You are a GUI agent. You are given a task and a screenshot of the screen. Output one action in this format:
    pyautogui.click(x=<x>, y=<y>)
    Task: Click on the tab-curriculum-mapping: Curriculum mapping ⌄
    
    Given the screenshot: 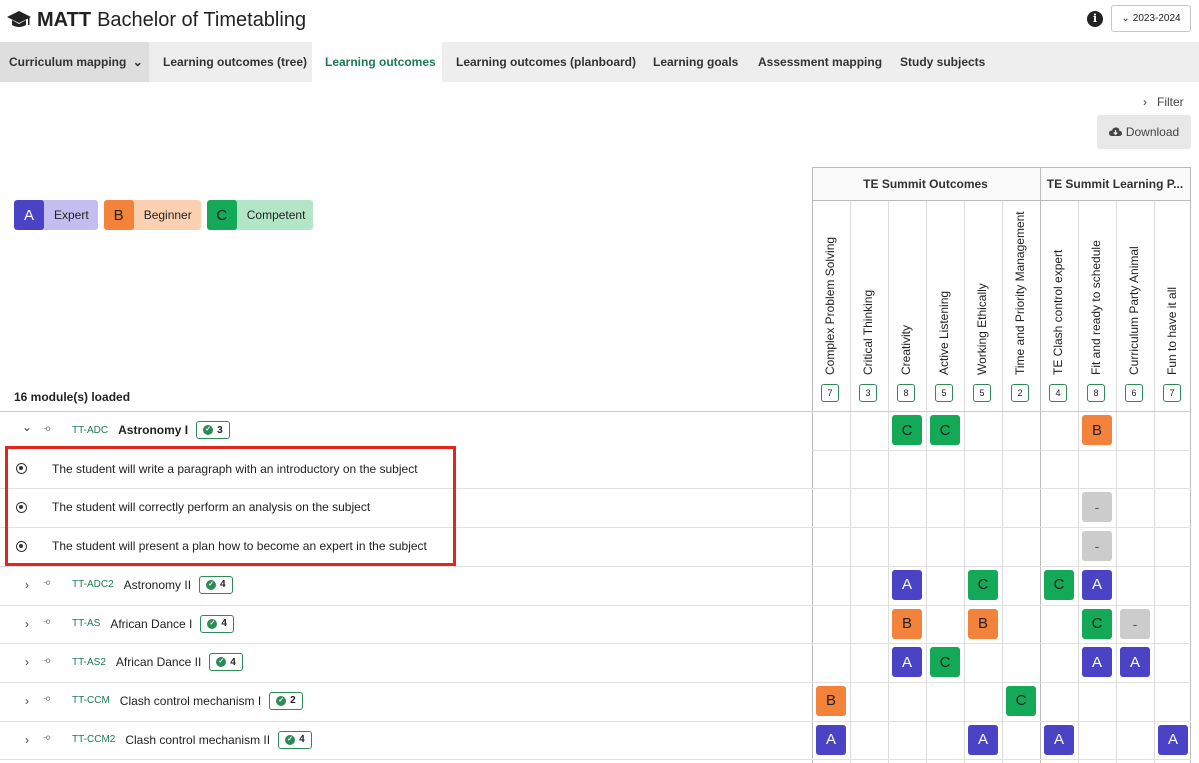 What is the action you would take?
    pyautogui.click(x=74, y=62)
    